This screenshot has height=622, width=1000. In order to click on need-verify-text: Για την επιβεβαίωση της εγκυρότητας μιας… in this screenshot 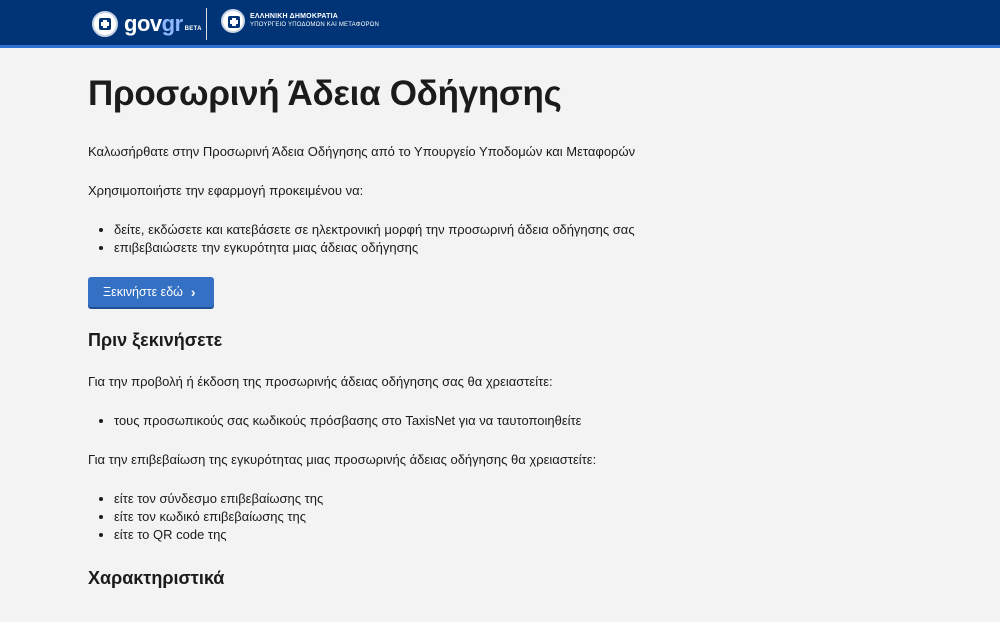, I will do `click(342, 459)`.